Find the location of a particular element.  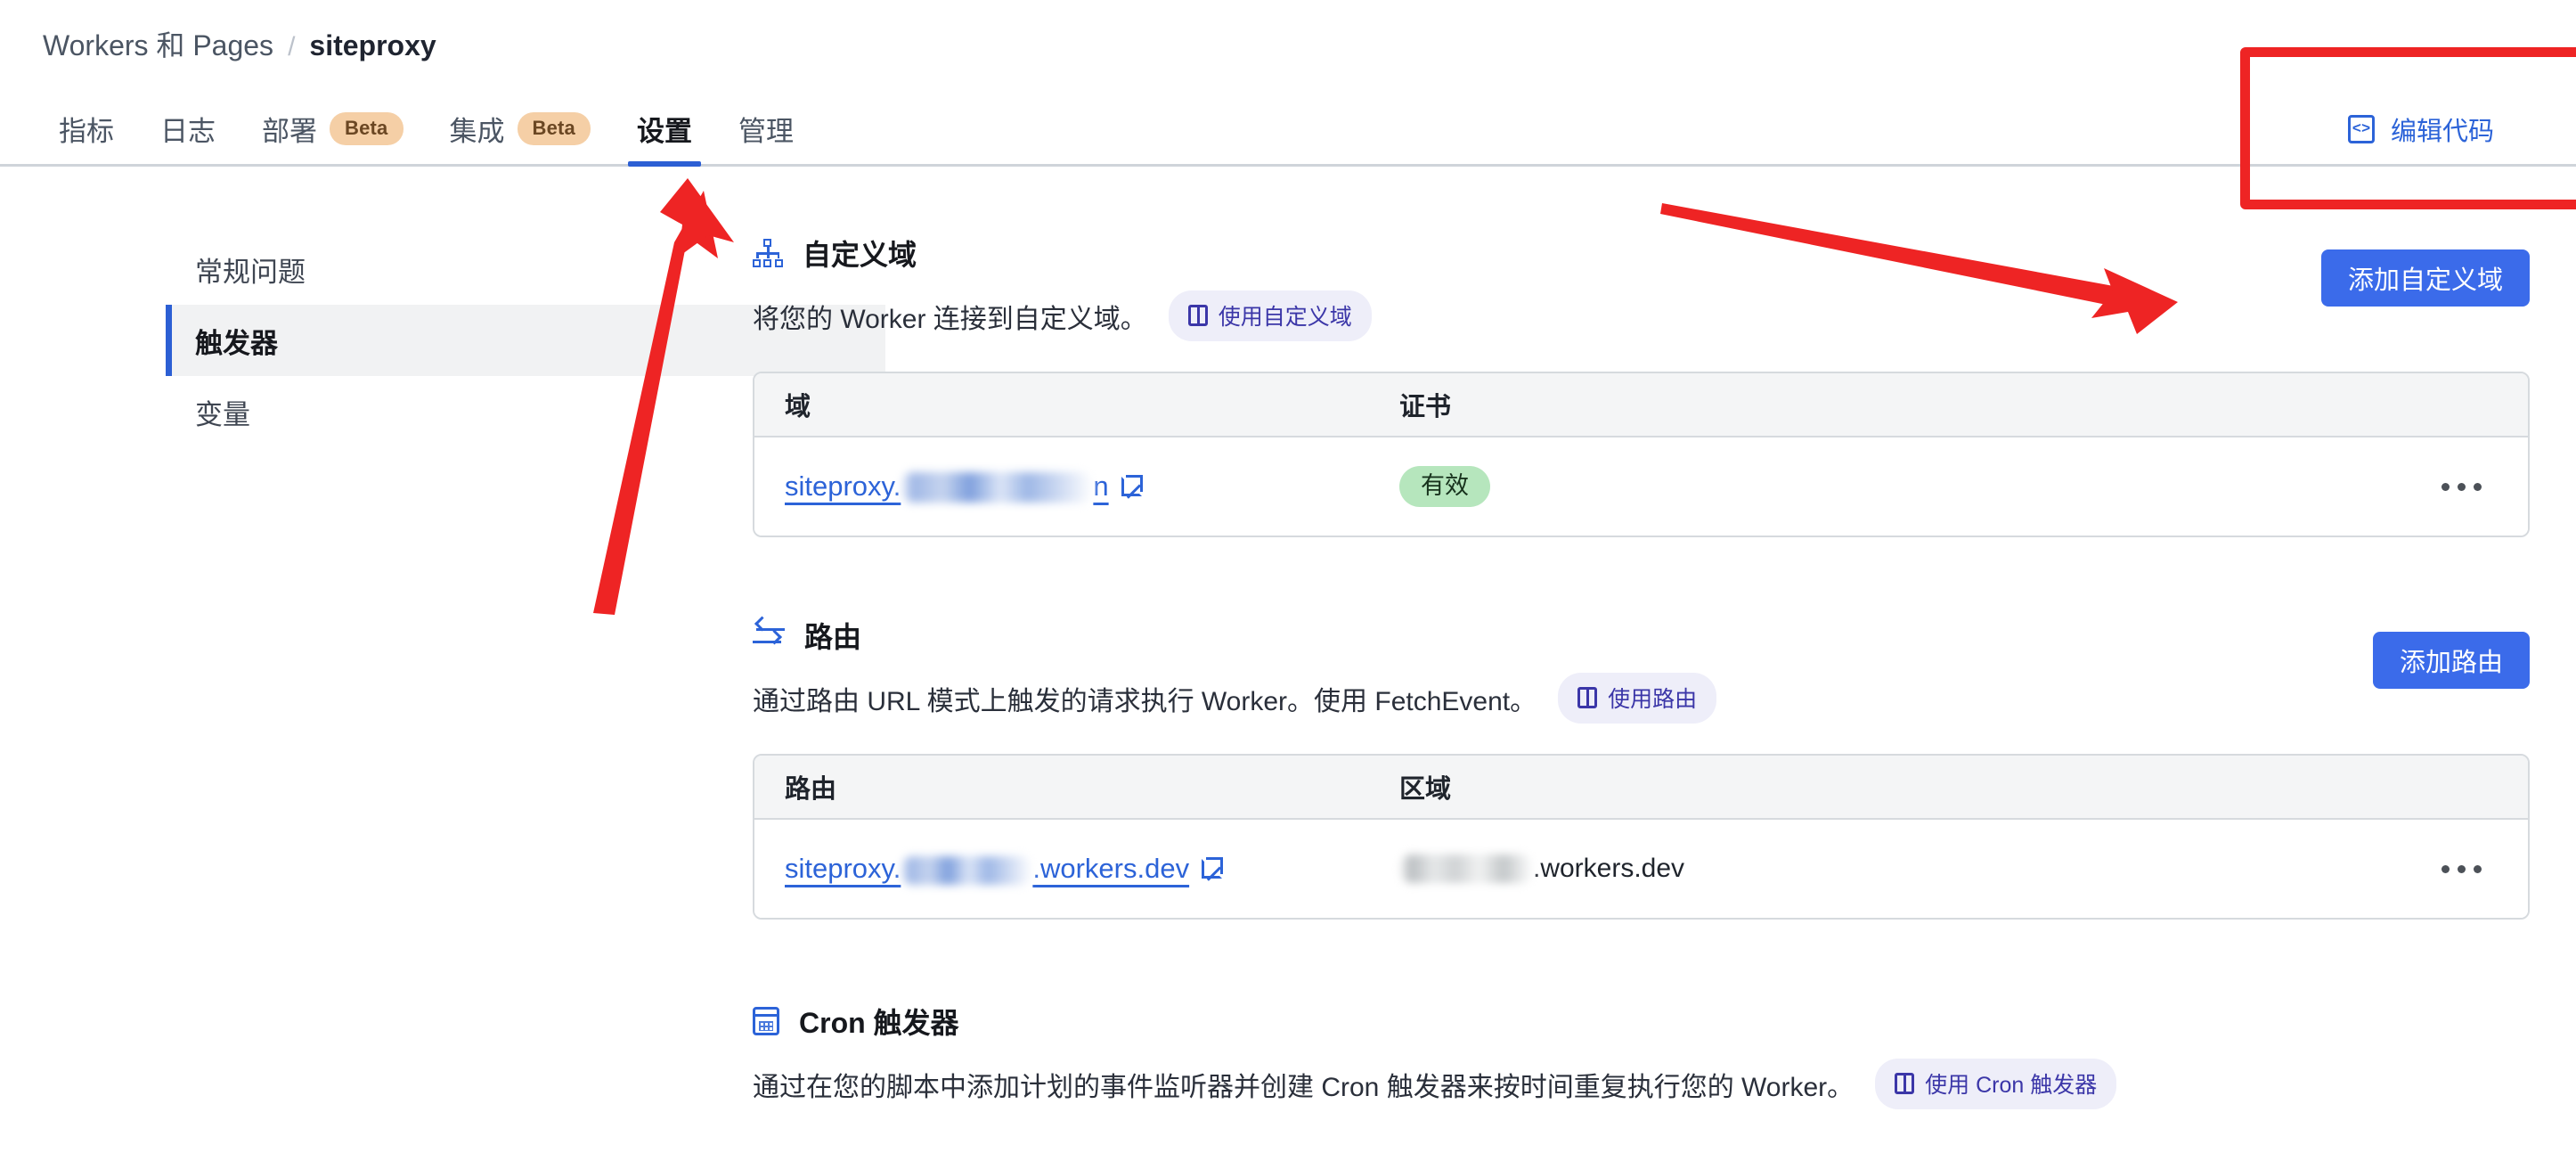

breadcrumb: Workers 和 Pages / siteproxy is located at coordinates (240, 47).